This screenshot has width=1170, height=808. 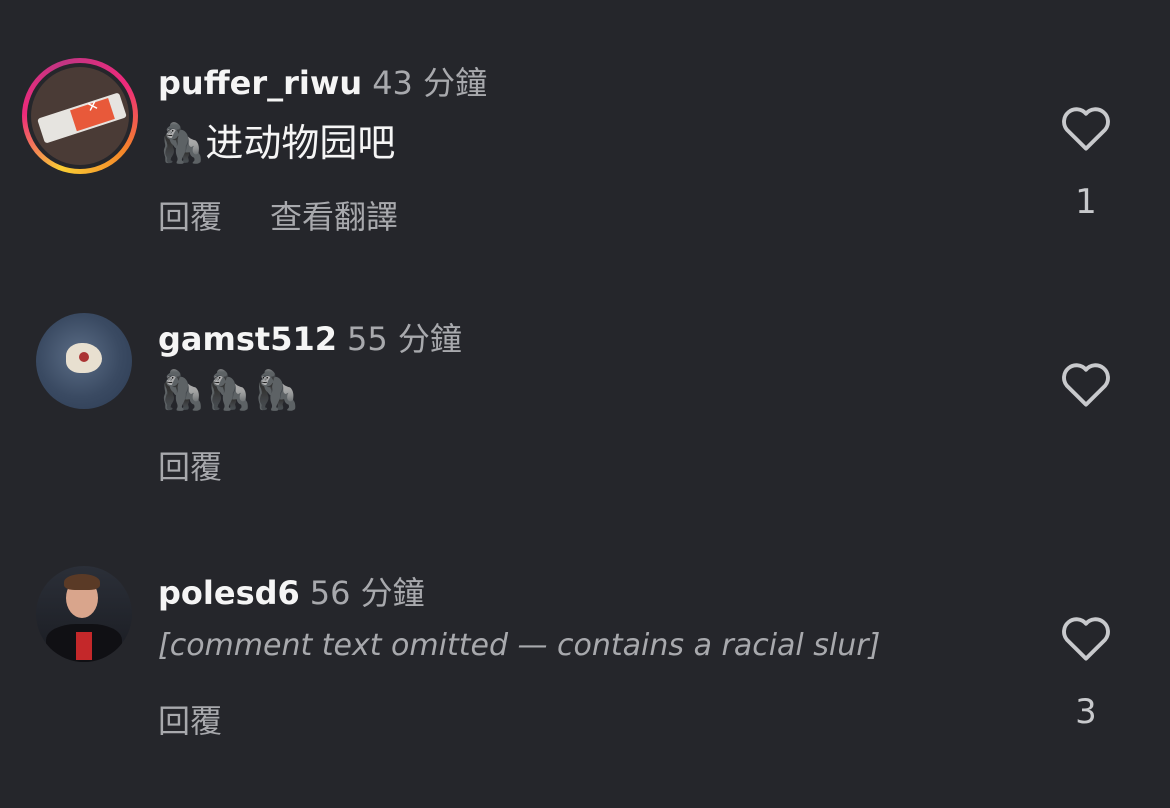 I want to click on timestamp: 55 分鐘, so click(x=404, y=339).